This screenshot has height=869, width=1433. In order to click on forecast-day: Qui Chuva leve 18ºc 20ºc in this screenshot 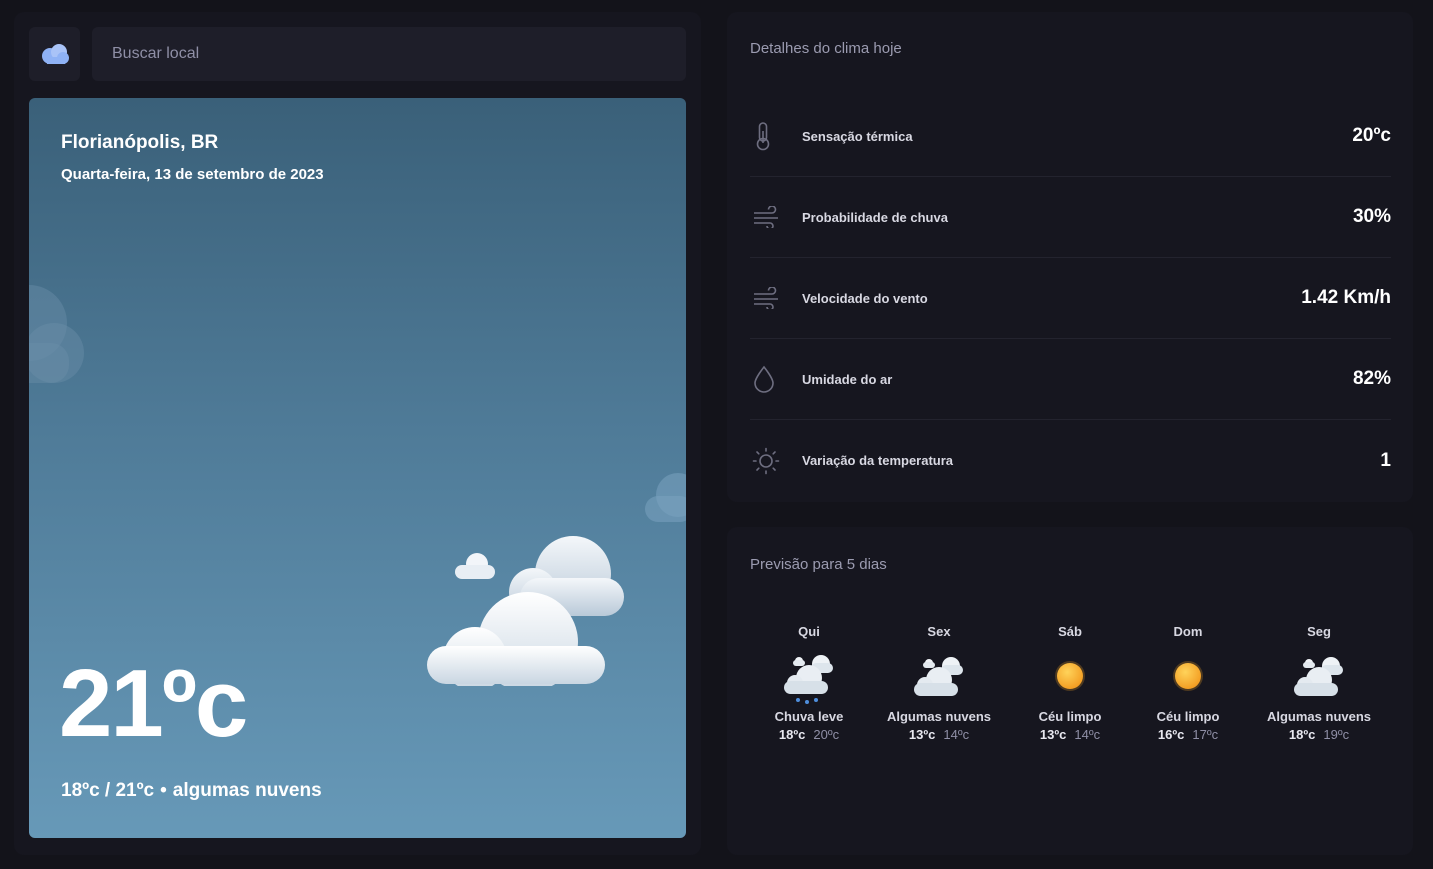, I will do `click(809, 683)`.